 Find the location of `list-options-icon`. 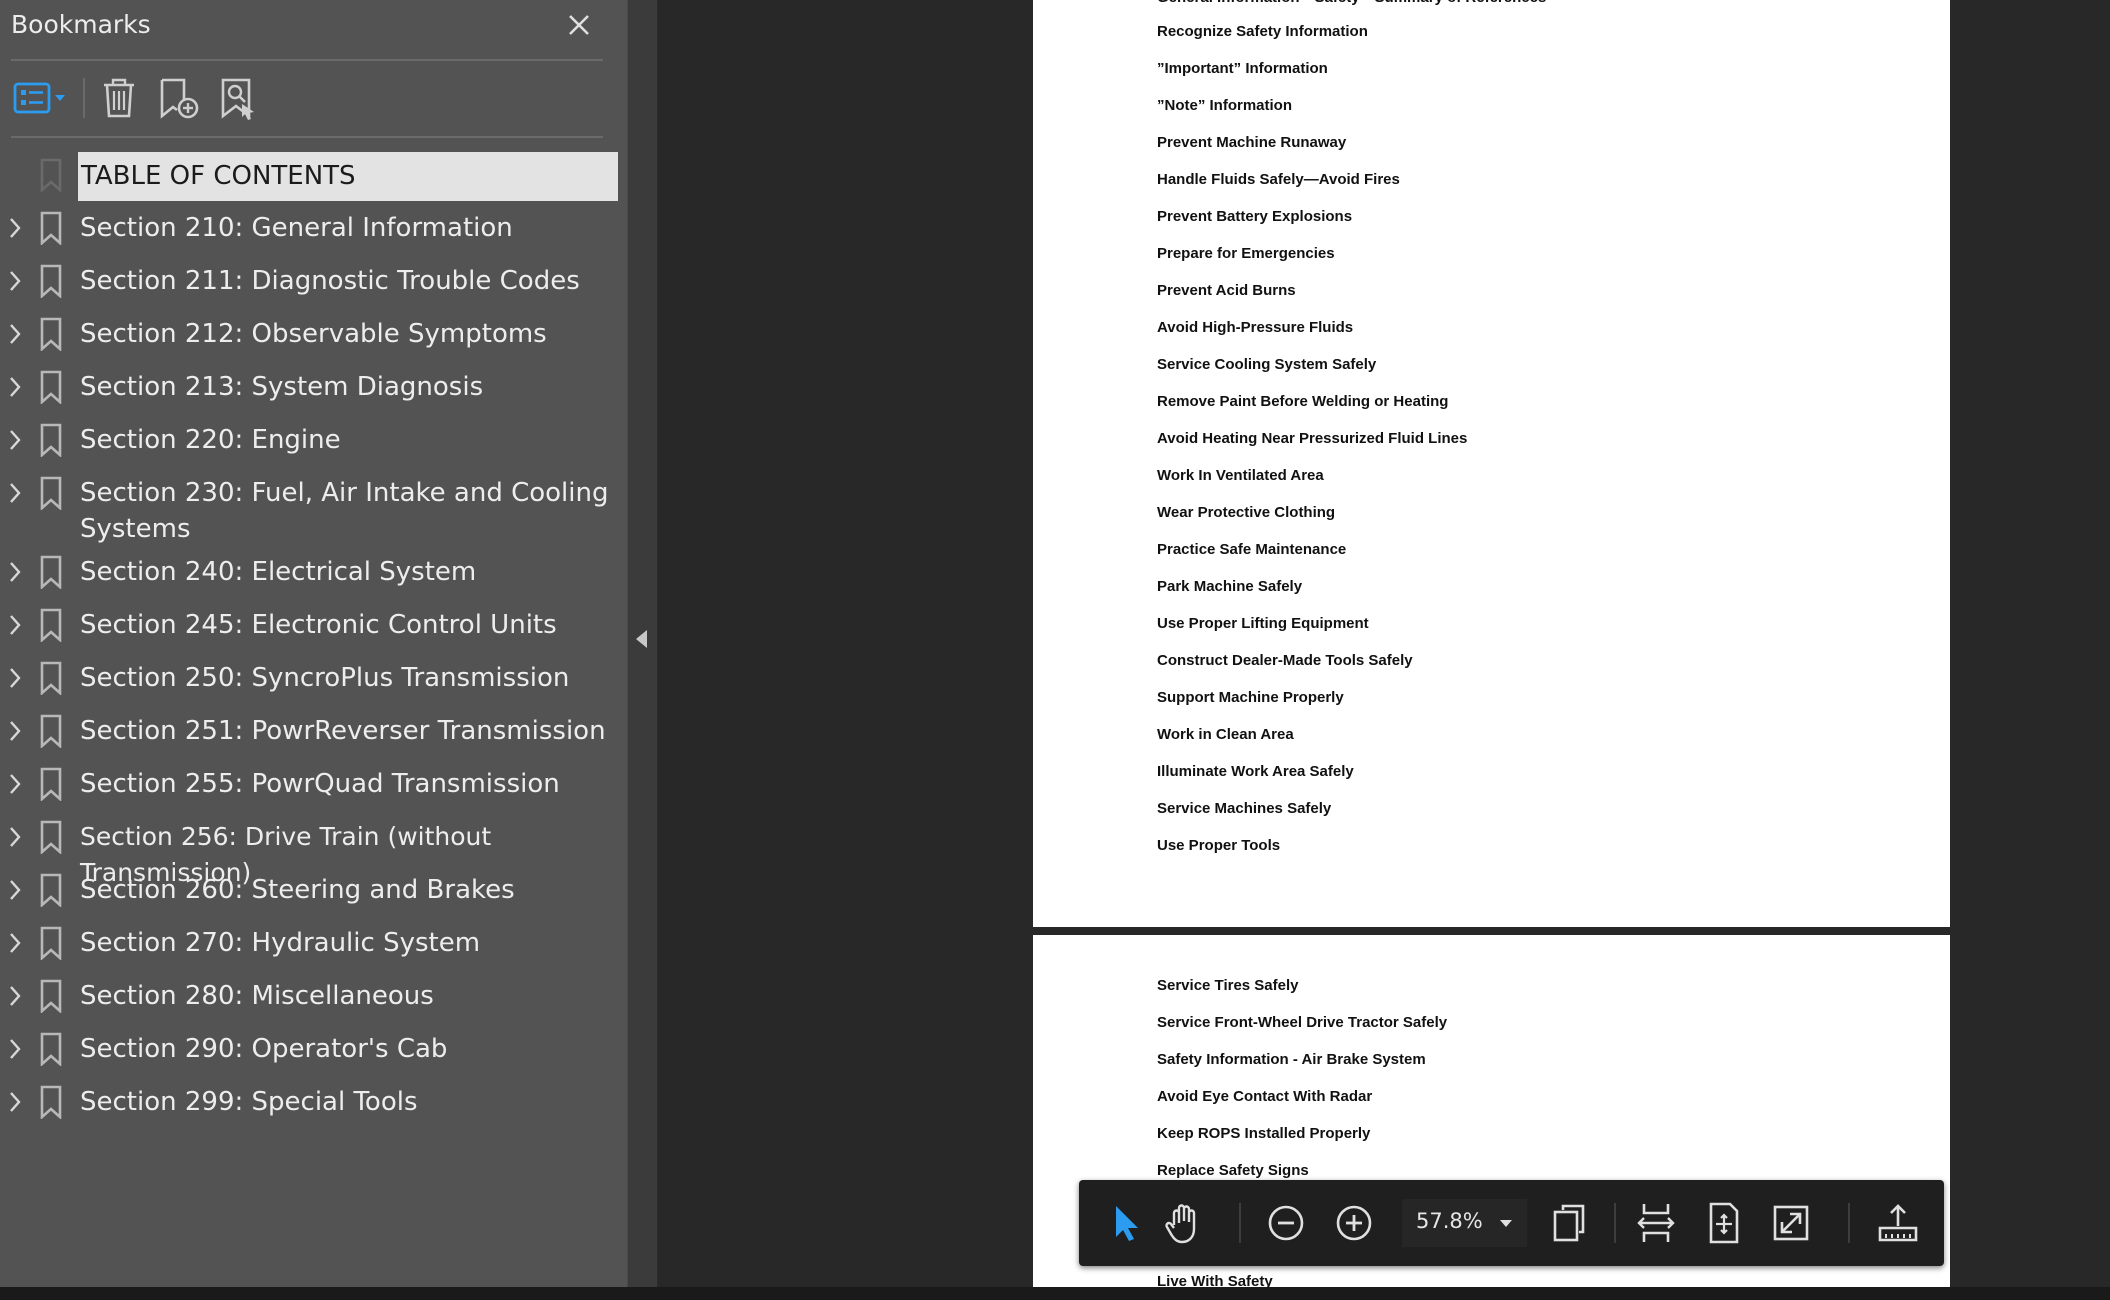

list-options-icon is located at coordinates (41, 98).